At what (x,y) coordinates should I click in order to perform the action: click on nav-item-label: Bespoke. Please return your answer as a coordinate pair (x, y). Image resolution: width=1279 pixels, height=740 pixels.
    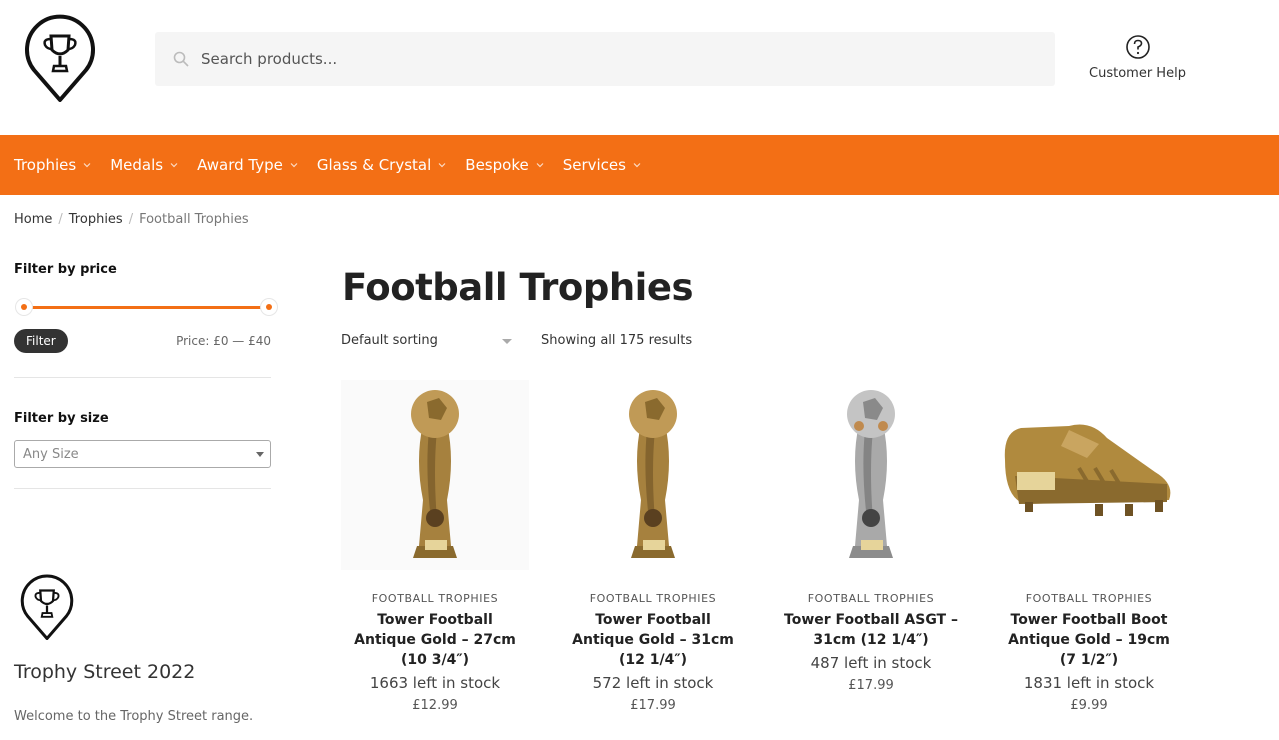
    Looking at the image, I should click on (497, 165).